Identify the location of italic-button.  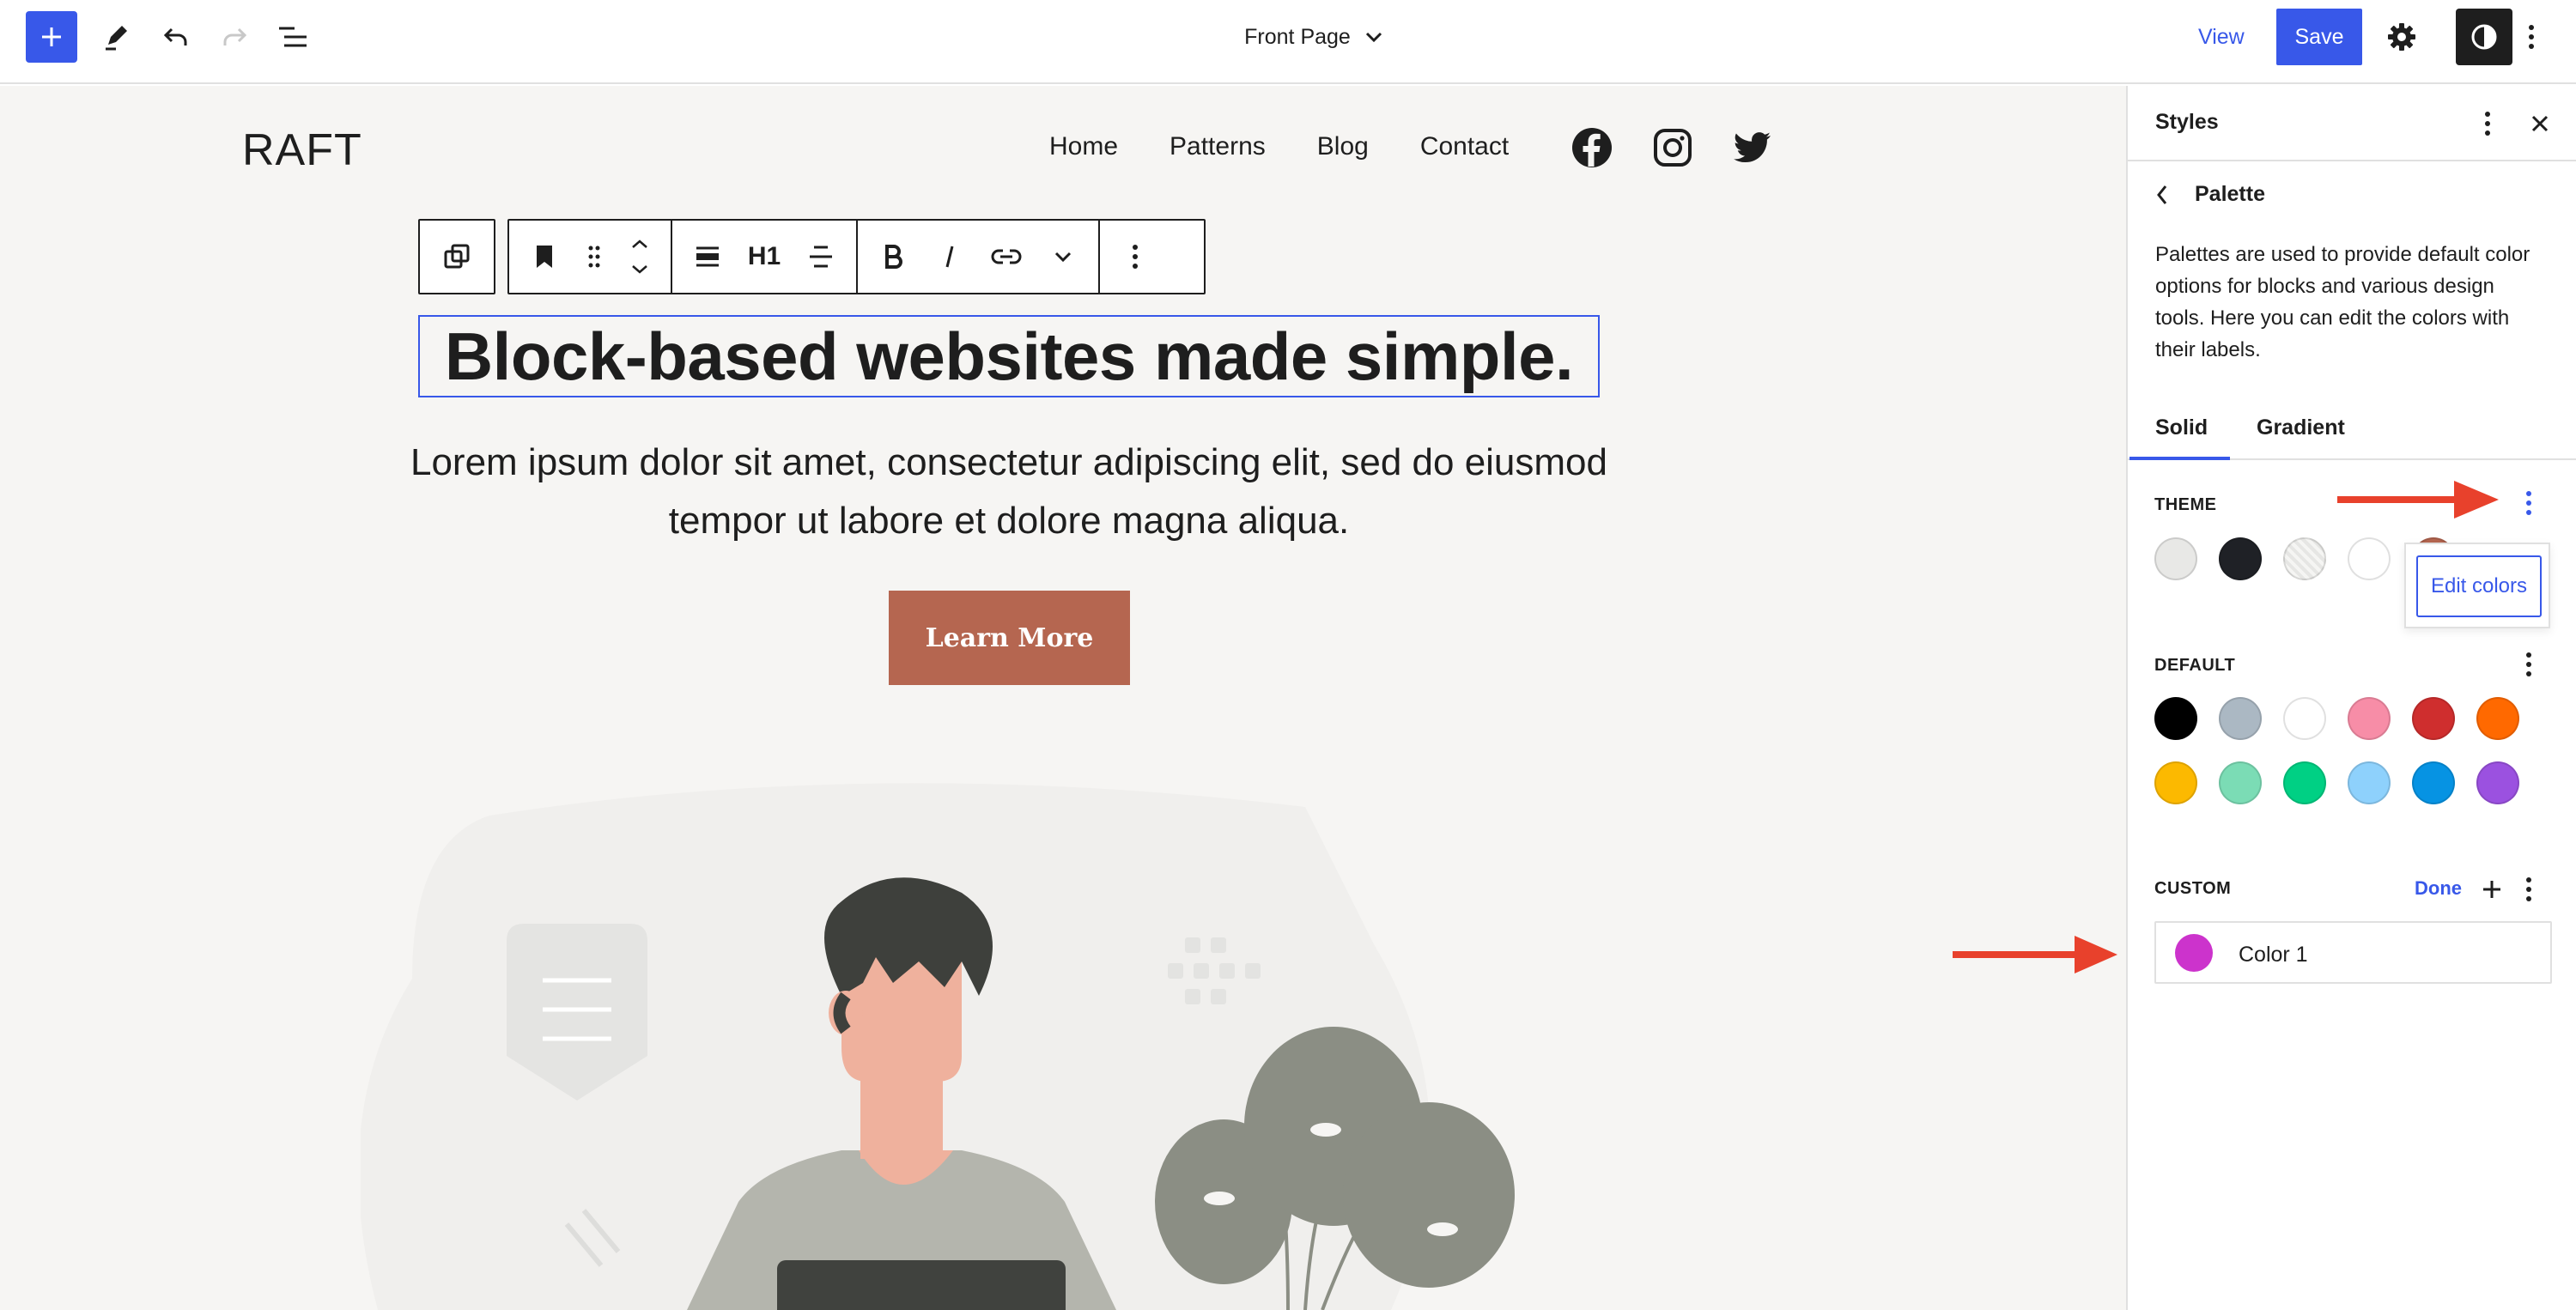
(950, 257).